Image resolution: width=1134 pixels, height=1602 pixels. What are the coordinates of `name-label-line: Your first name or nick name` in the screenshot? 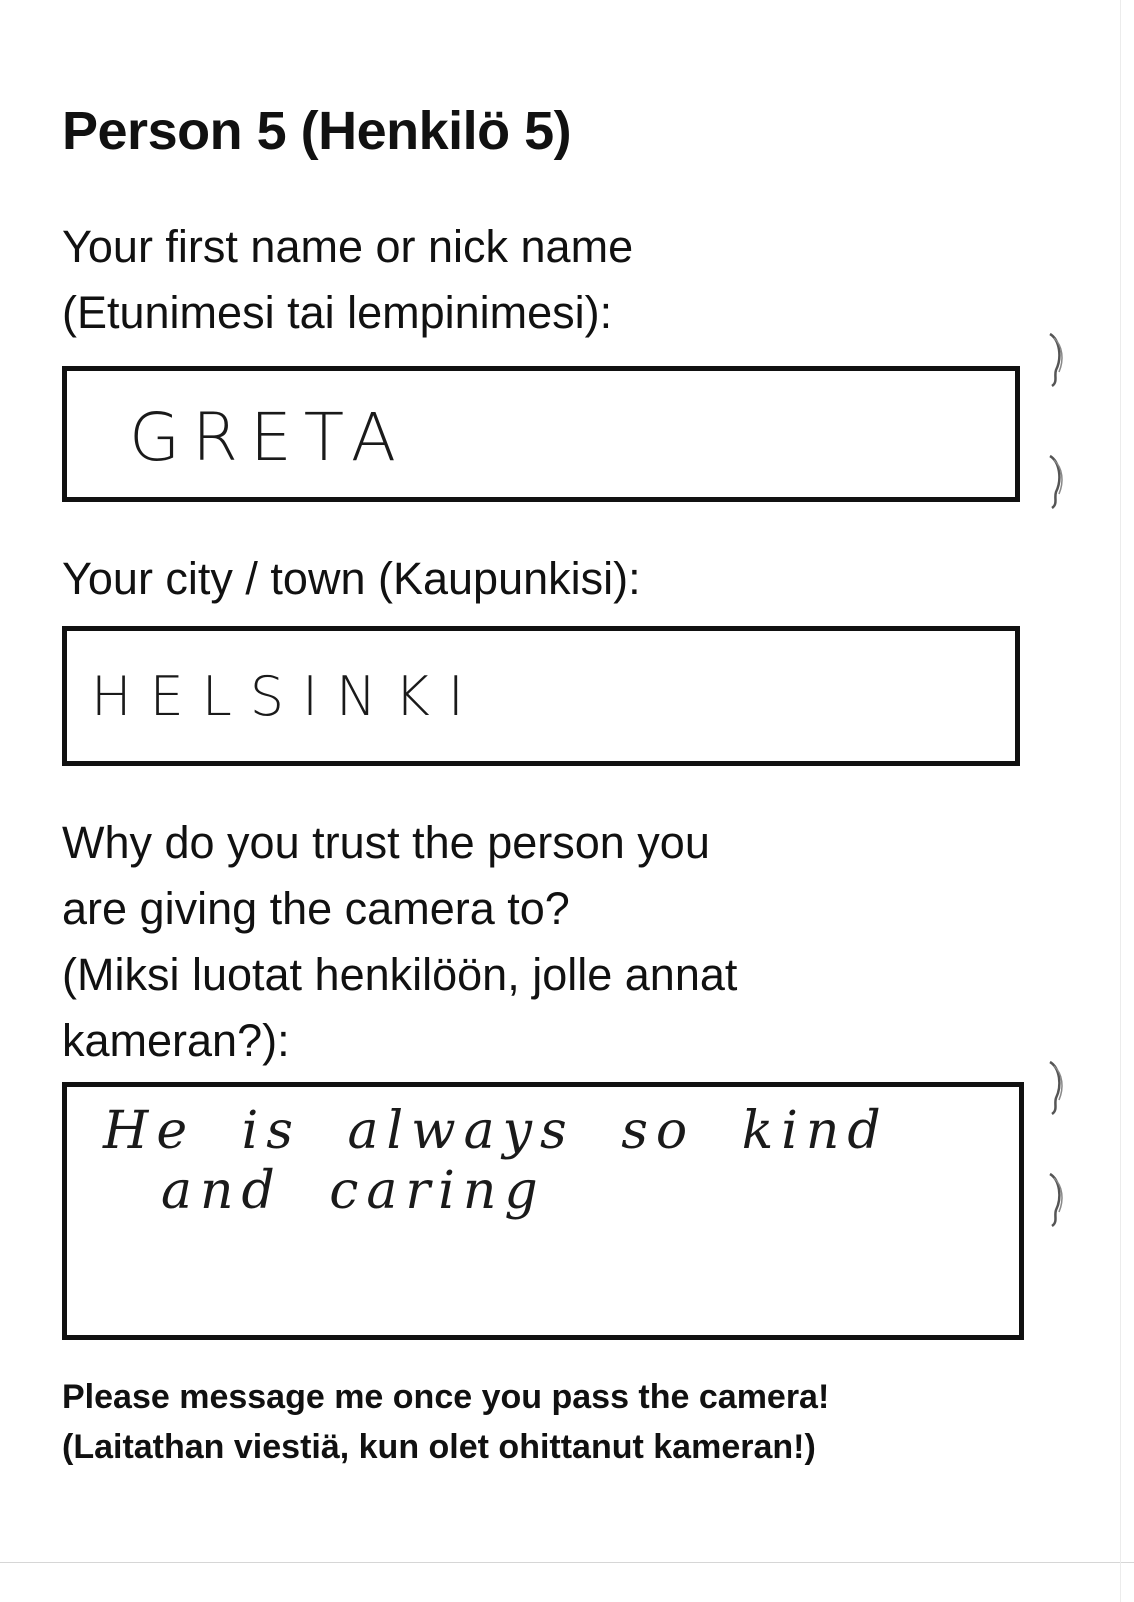 It's located at (348, 246).